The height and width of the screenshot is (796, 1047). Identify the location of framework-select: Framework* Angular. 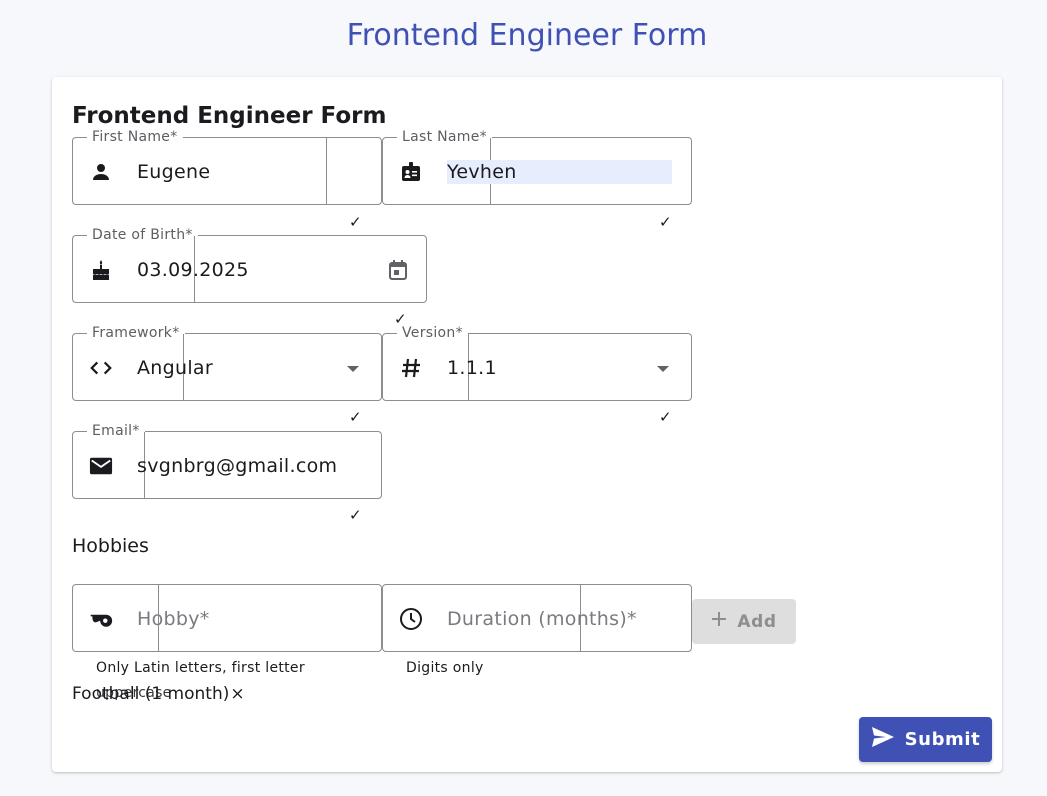
(227, 363).